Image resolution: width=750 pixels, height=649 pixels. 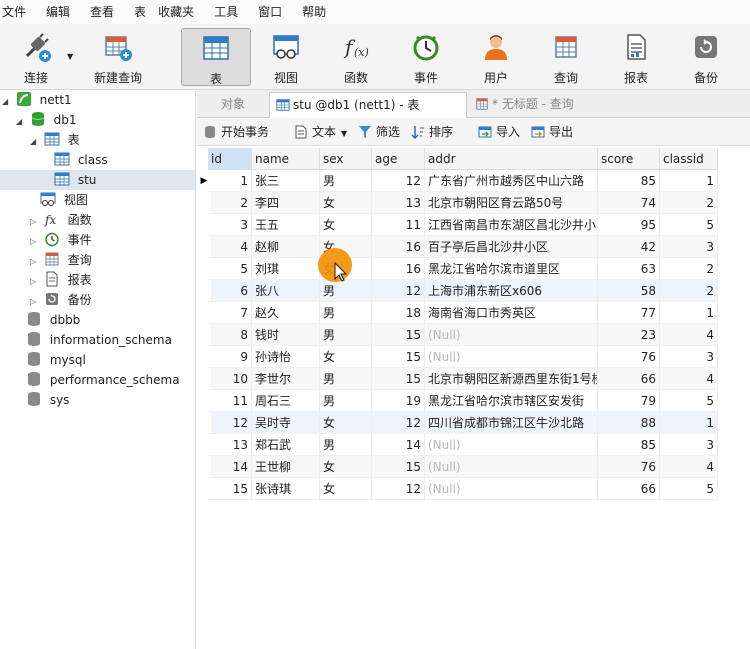 What do you see at coordinates (286, 159) in the screenshot?
I see `column-header-name: name` at bounding box center [286, 159].